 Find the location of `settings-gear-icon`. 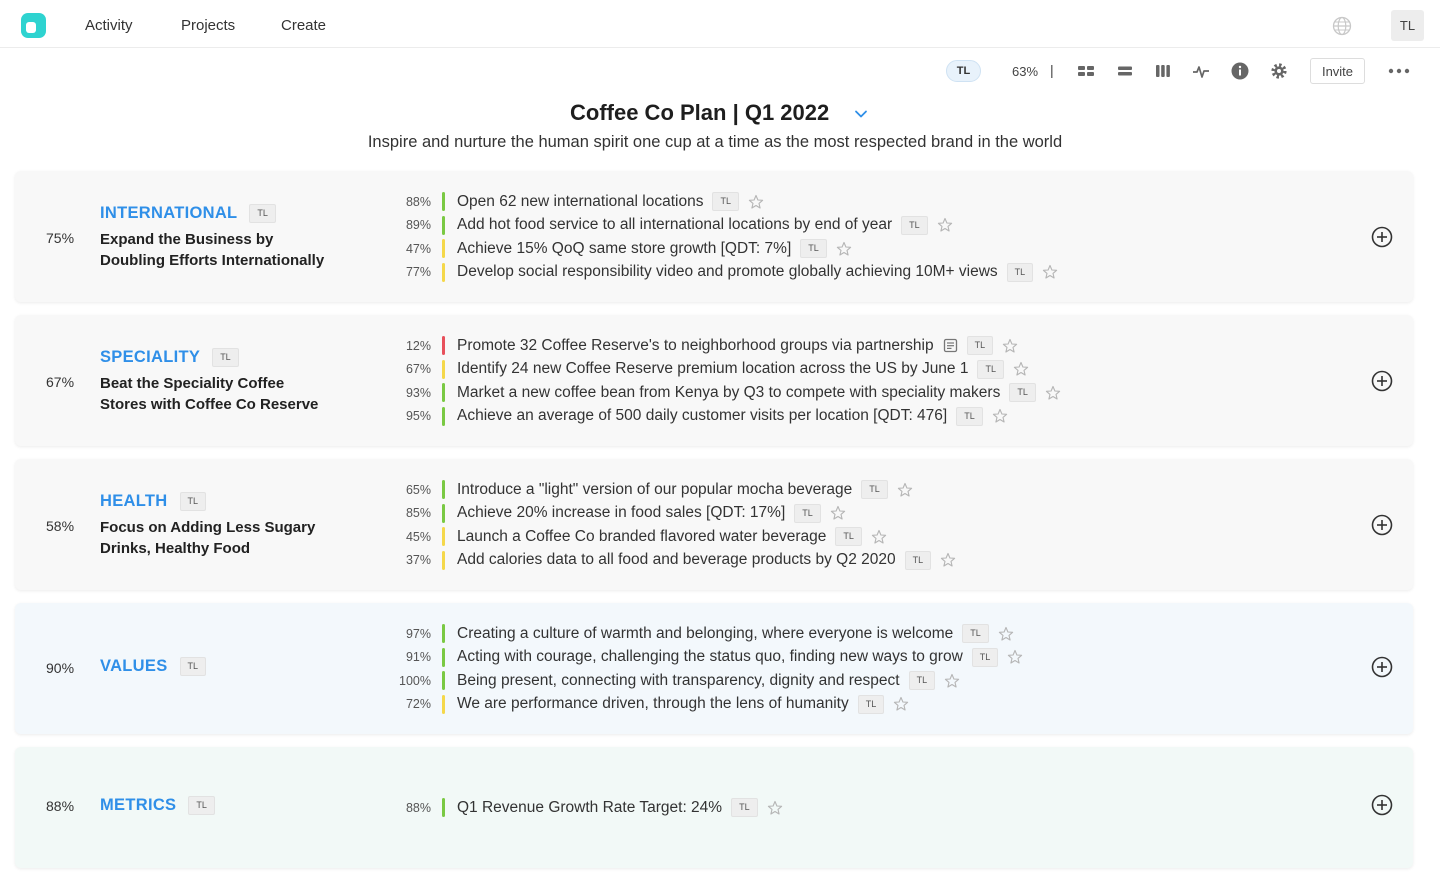

settings-gear-icon is located at coordinates (1279, 71).